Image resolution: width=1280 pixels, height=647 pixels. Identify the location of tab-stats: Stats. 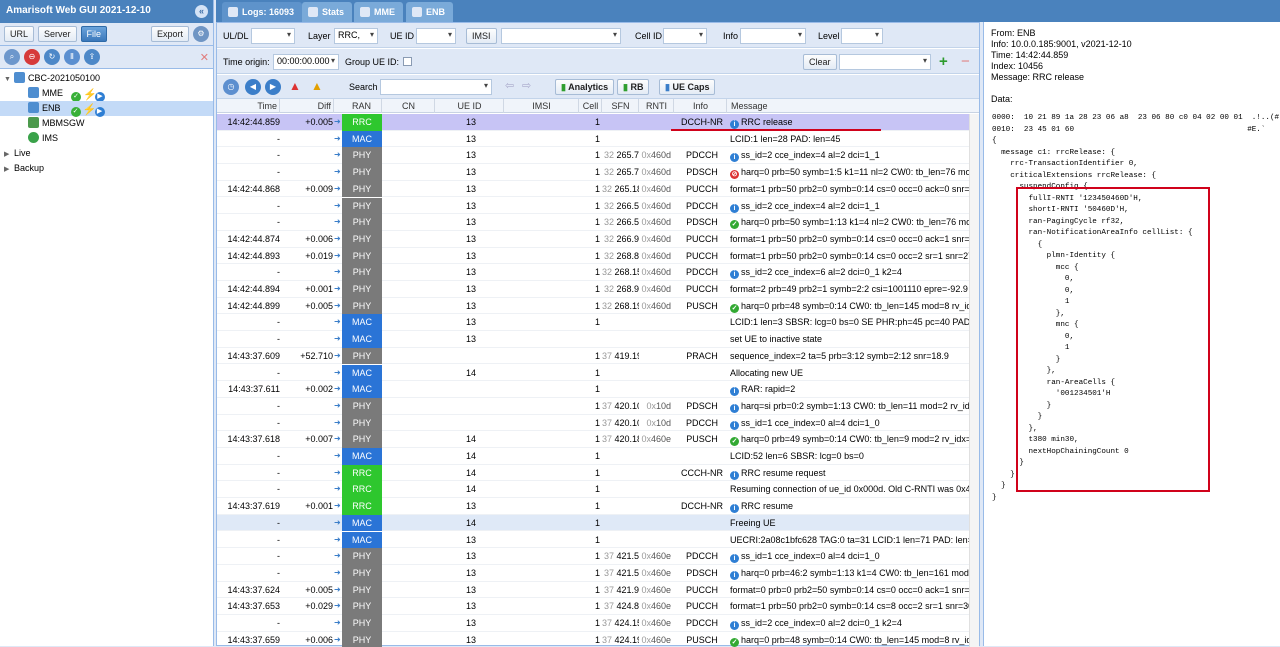
(327, 12).